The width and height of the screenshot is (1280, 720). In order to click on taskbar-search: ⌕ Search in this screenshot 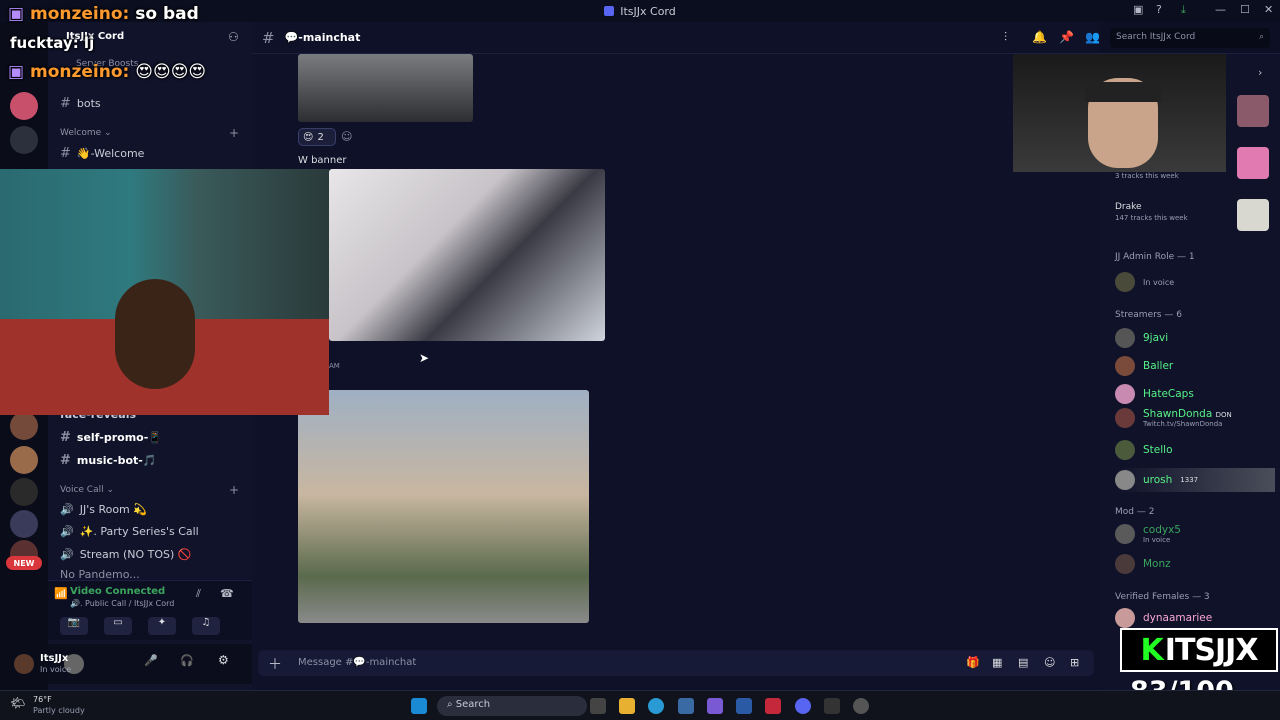, I will do `click(512, 706)`.